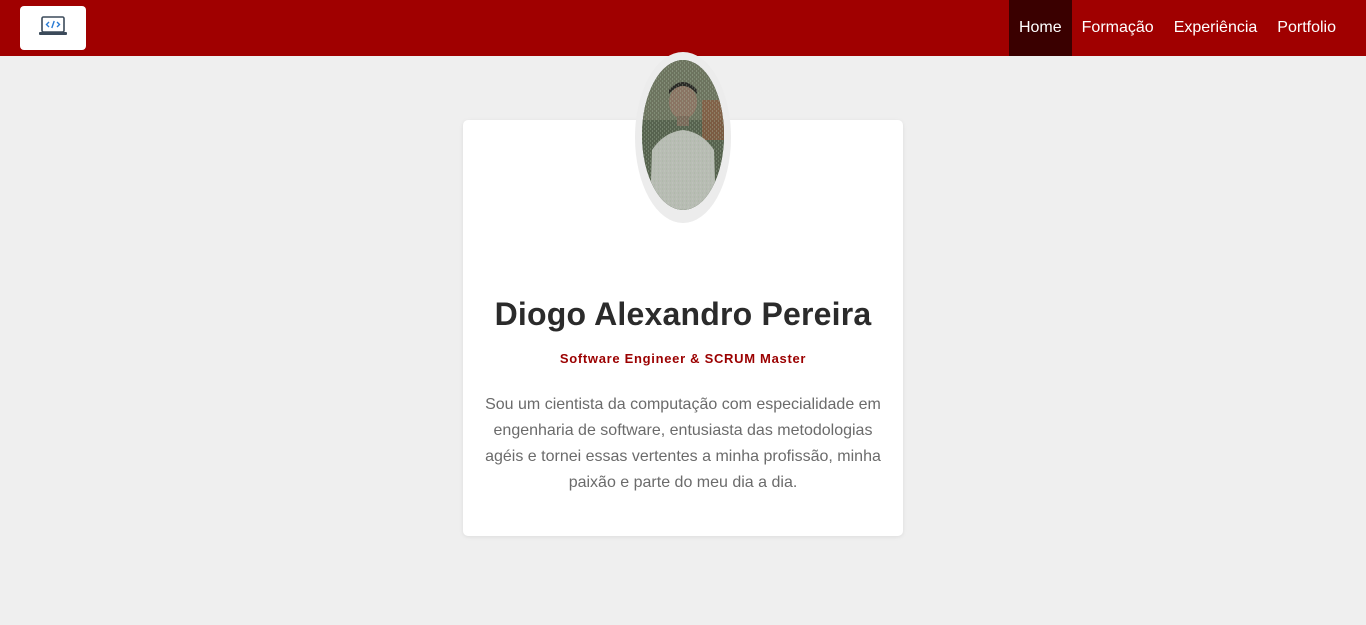 This screenshot has height=625, width=1366. I want to click on profile-role: Software Engineer & SCRUM Master, so click(683, 358).